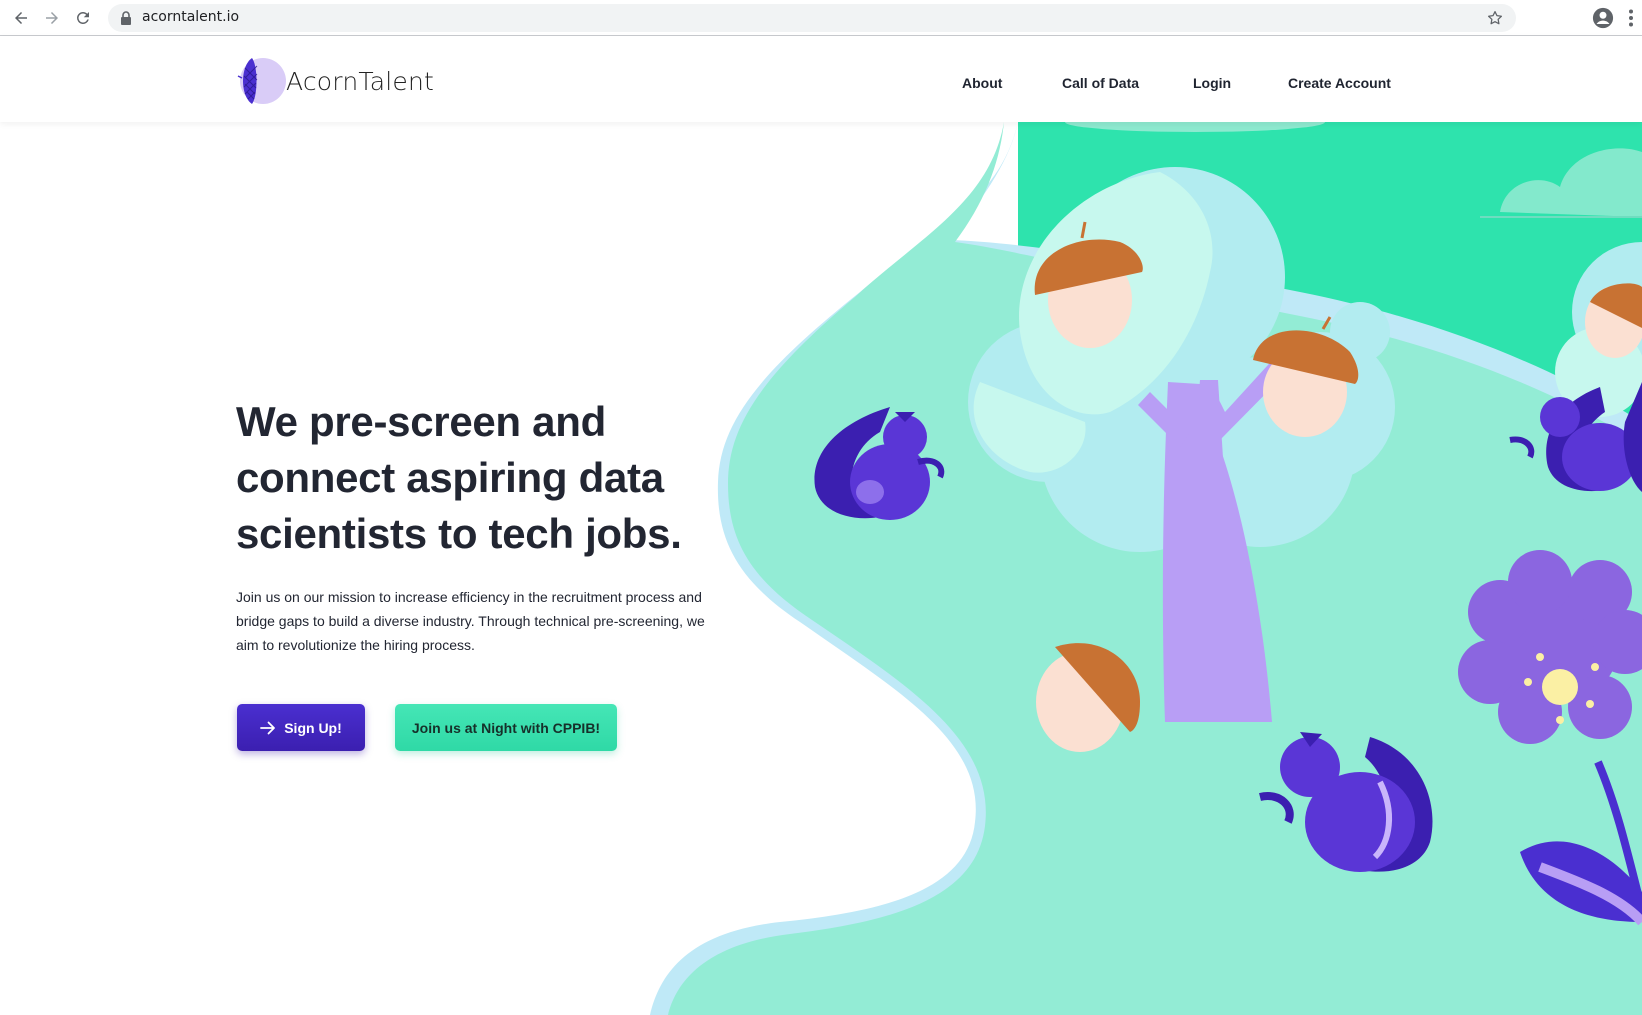 Image resolution: width=1642 pixels, height=1015 pixels. What do you see at coordinates (982, 83) in the screenshot?
I see `nav-link-about: About` at bounding box center [982, 83].